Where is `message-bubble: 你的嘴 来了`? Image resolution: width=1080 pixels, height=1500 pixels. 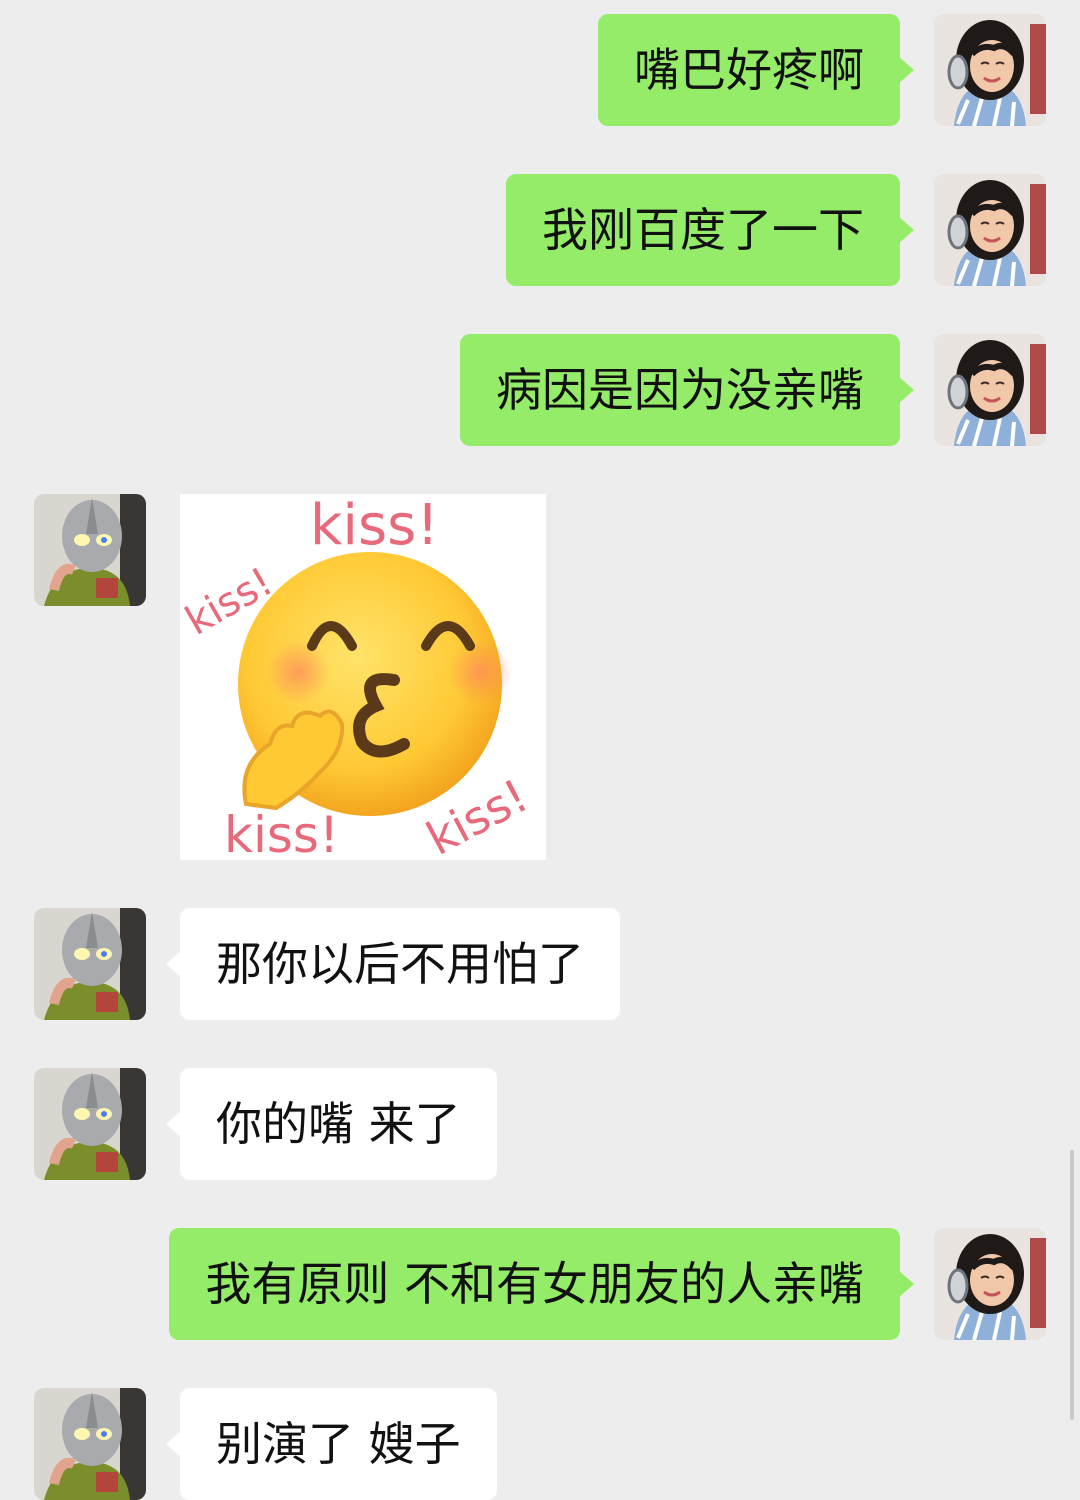 message-bubble: 你的嘴 来了 is located at coordinates (331, 1124).